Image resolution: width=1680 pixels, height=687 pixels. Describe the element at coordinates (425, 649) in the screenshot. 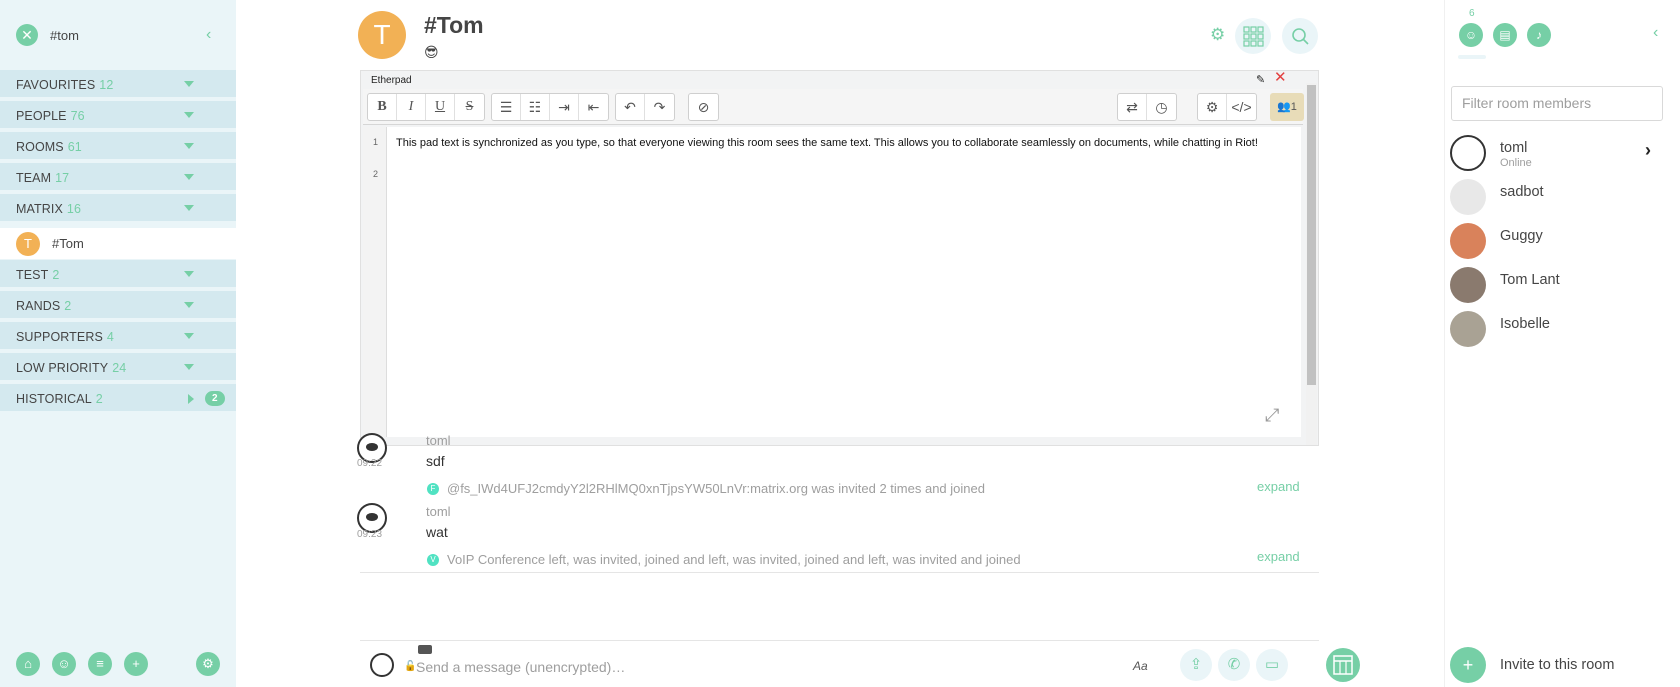

I see `markdown-icon` at that location.